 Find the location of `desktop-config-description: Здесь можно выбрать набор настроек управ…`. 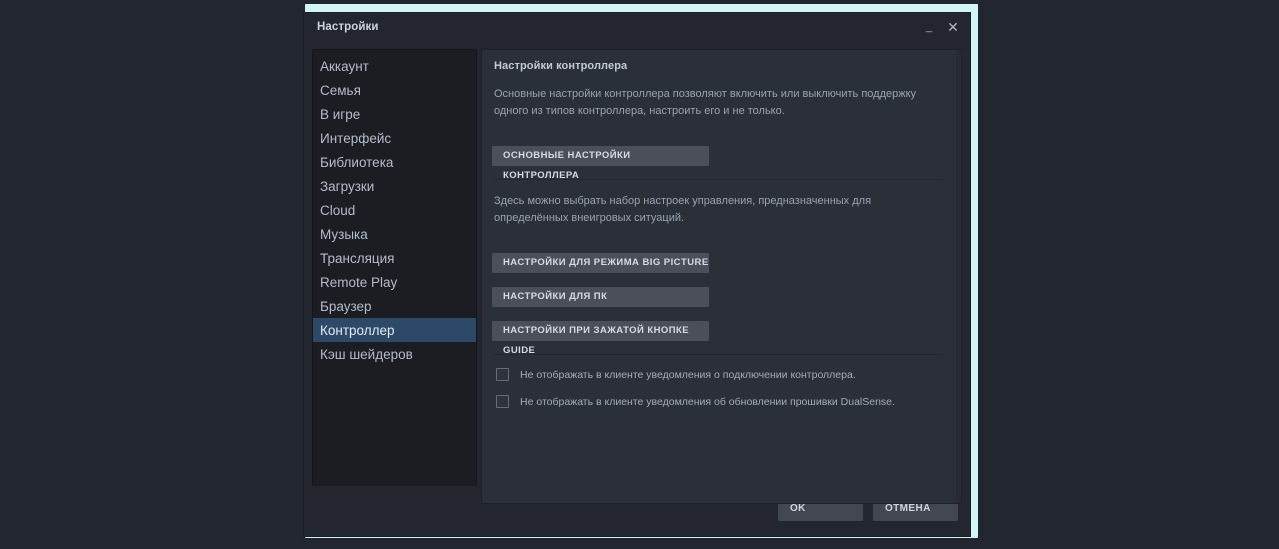

desktop-config-description: Здесь можно выбрать набор настроек управ… is located at coordinates (683, 210).